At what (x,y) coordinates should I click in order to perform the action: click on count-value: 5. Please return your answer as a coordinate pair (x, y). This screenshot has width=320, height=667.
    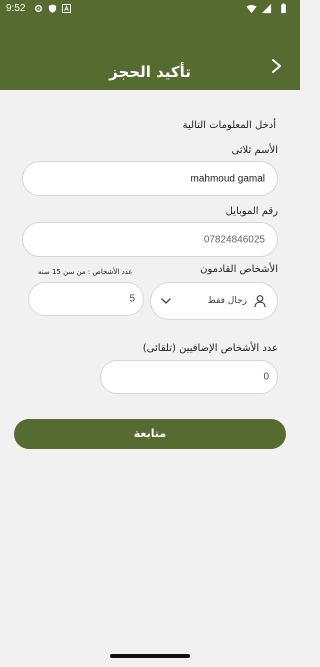
    Looking at the image, I should click on (132, 299).